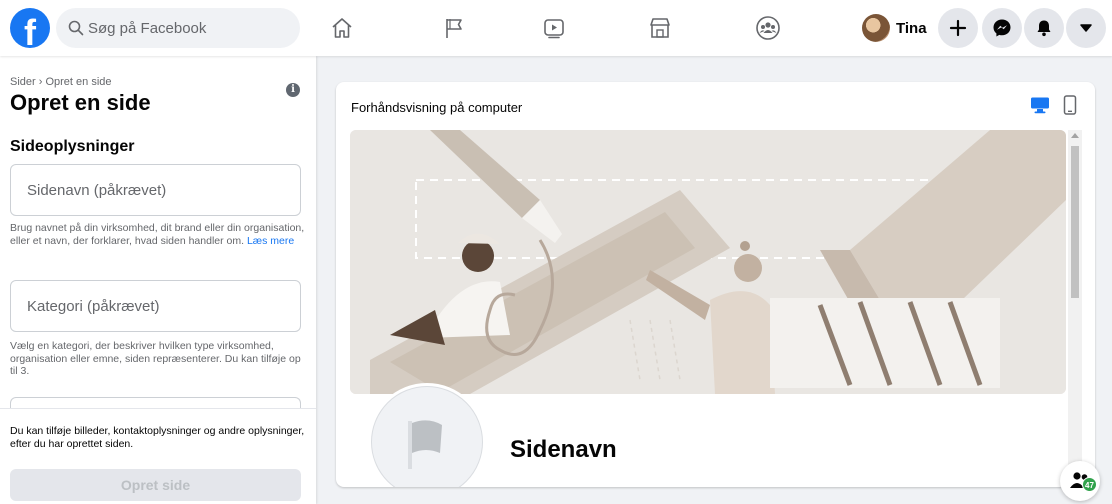  I want to click on preview-page-name: Sidenavn, so click(563, 449).